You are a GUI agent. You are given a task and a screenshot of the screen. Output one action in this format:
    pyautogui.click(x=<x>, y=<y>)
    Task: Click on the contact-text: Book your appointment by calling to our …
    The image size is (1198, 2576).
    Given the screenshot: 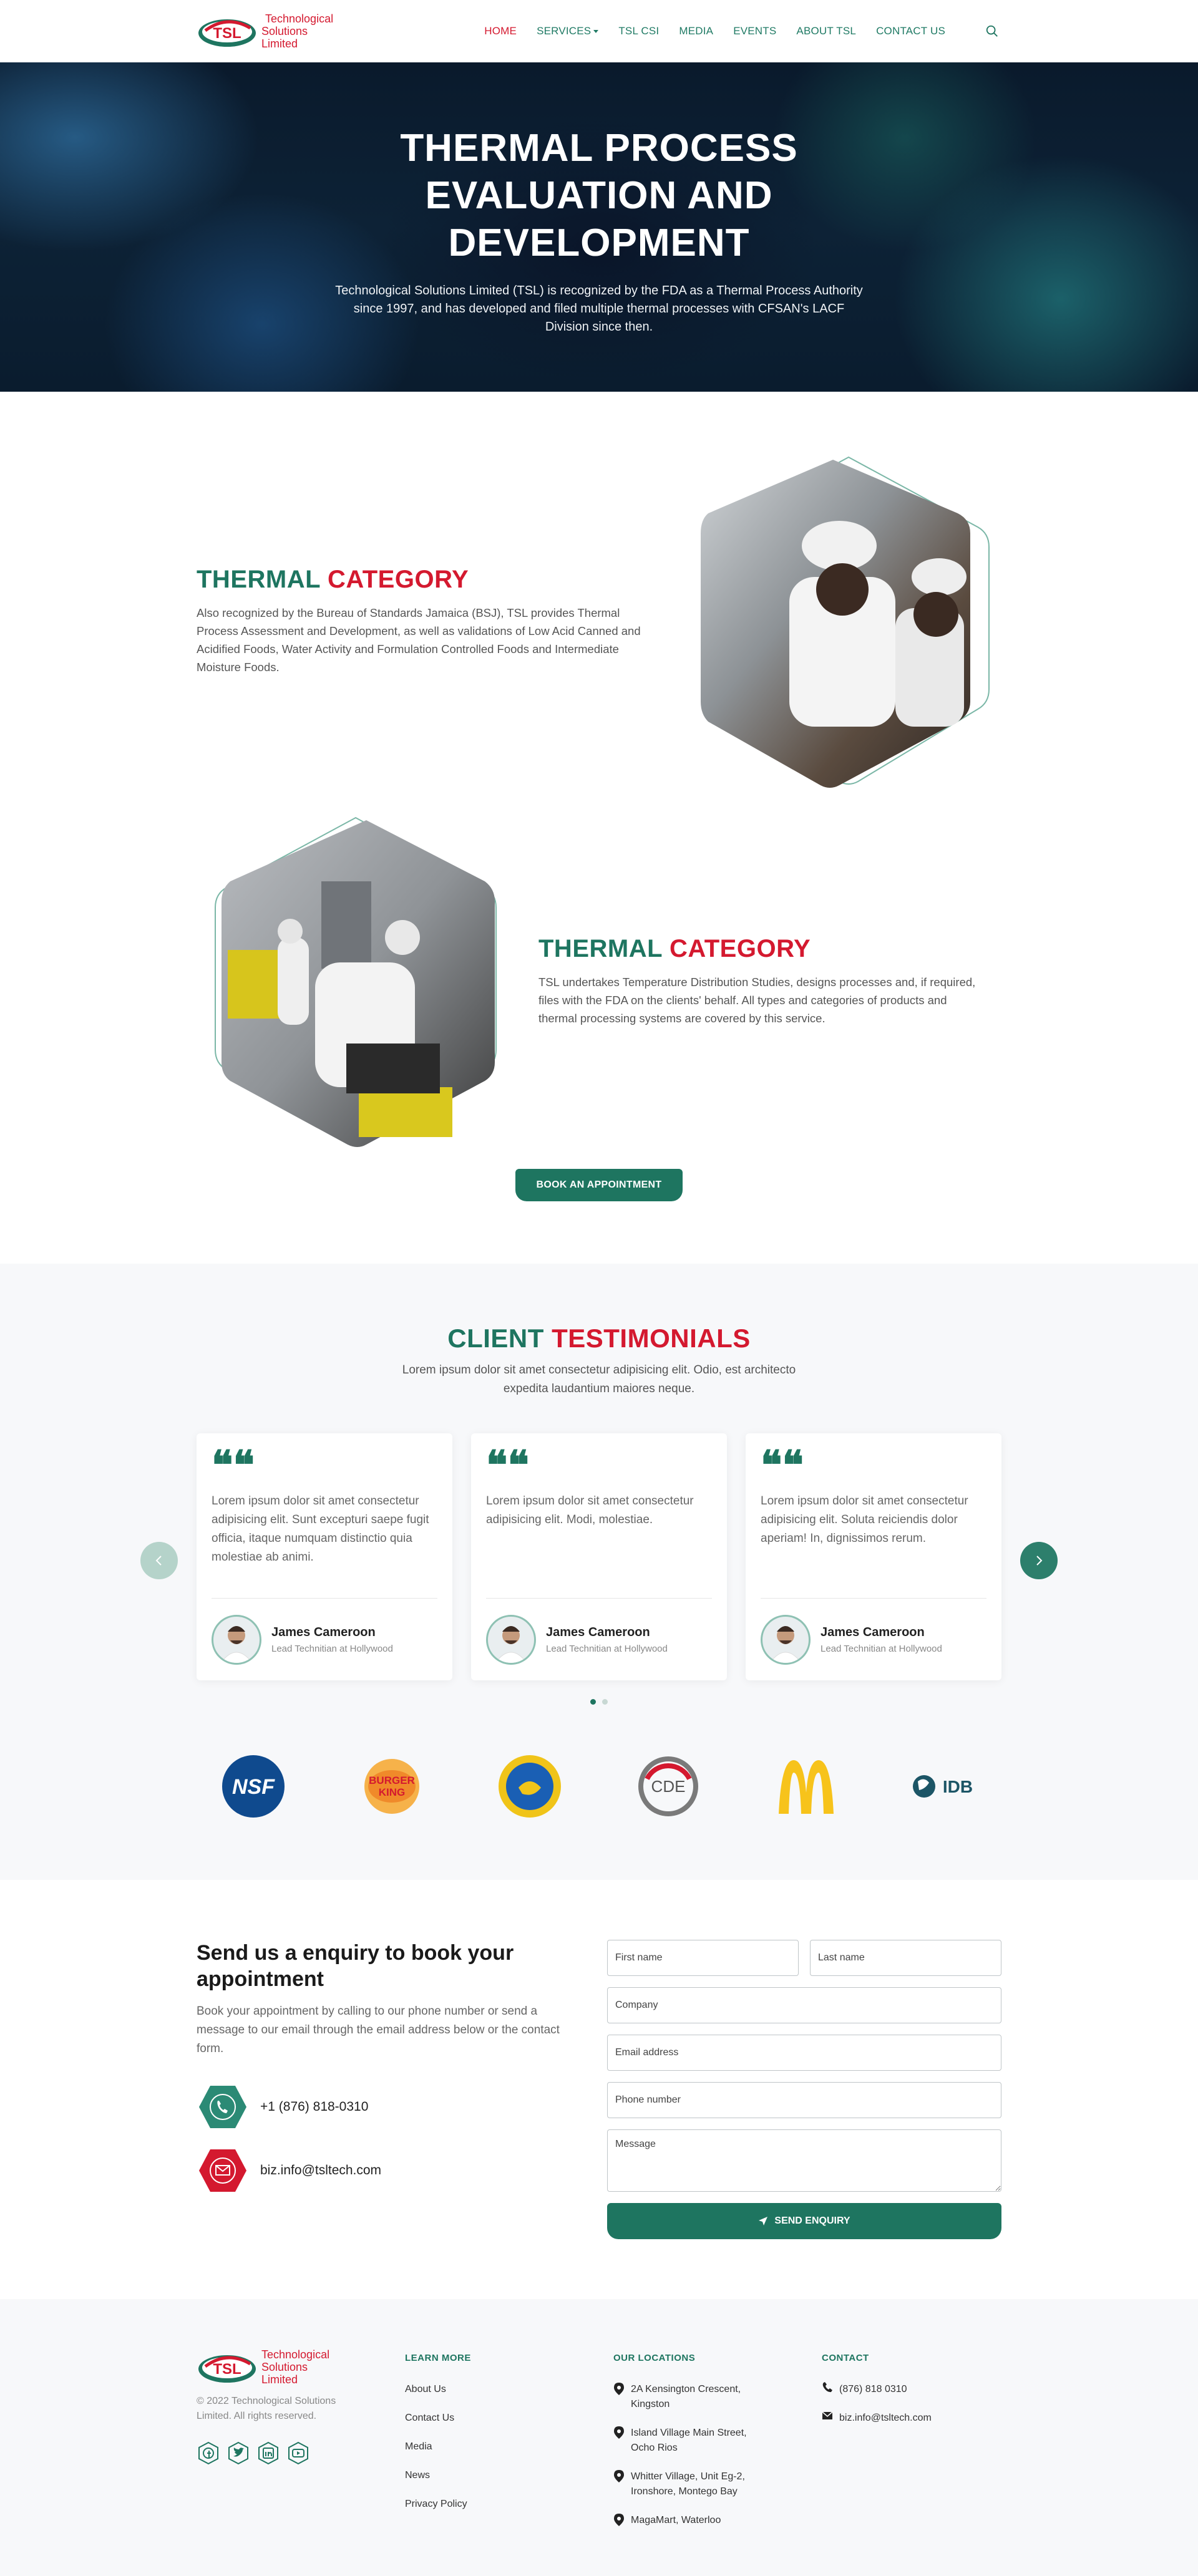 What is the action you would take?
    pyautogui.click(x=378, y=2030)
    